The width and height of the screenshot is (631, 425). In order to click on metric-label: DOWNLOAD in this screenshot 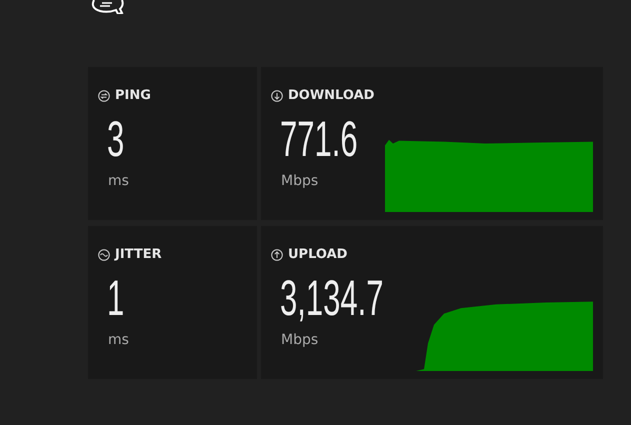, I will do `click(331, 95)`.